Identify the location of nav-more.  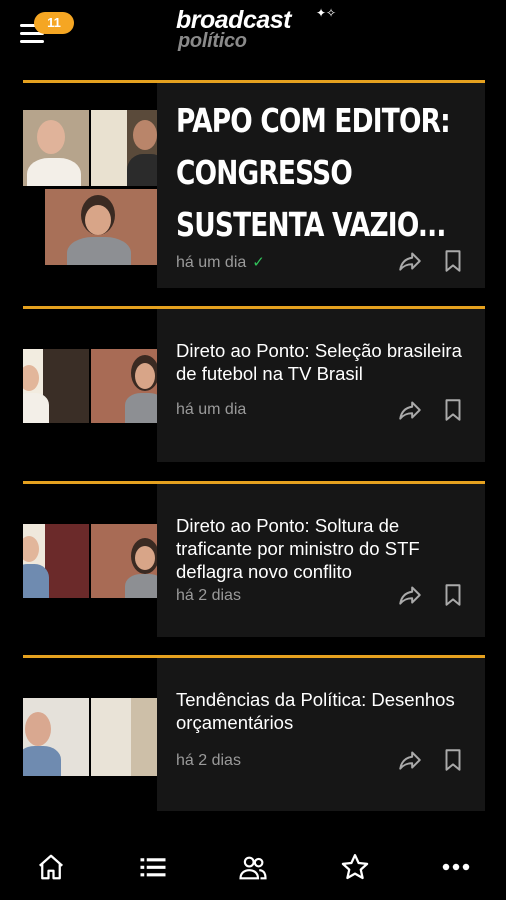
(456, 867).